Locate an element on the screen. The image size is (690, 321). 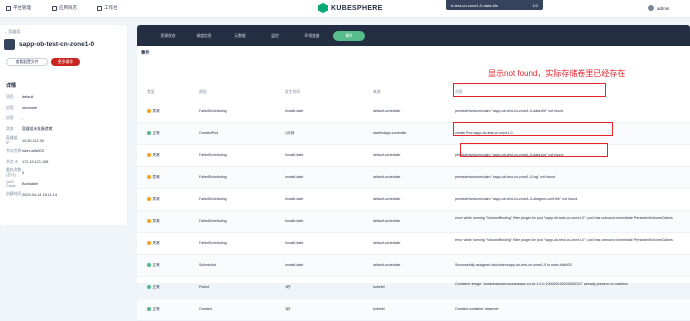
view-yaml-button: 查看配置文件 is located at coordinates (27, 62).